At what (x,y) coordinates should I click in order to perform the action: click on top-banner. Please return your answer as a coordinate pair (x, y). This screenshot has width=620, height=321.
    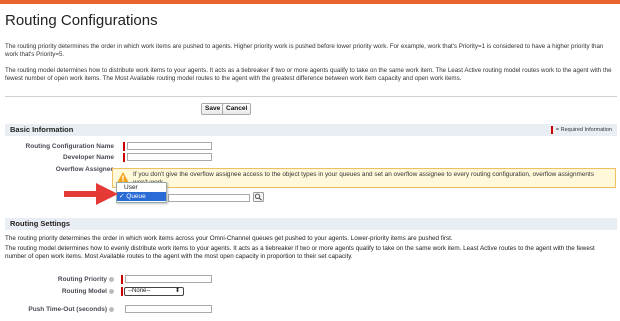
    Looking at the image, I should click on (310, 2).